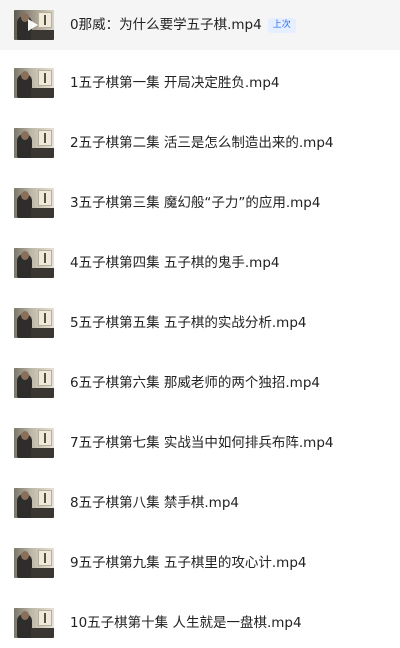 The width and height of the screenshot is (400, 648). I want to click on playlist-item-title: 2五子棋第二集 活三是怎么制造出来的.mp4, so click(202, 143).